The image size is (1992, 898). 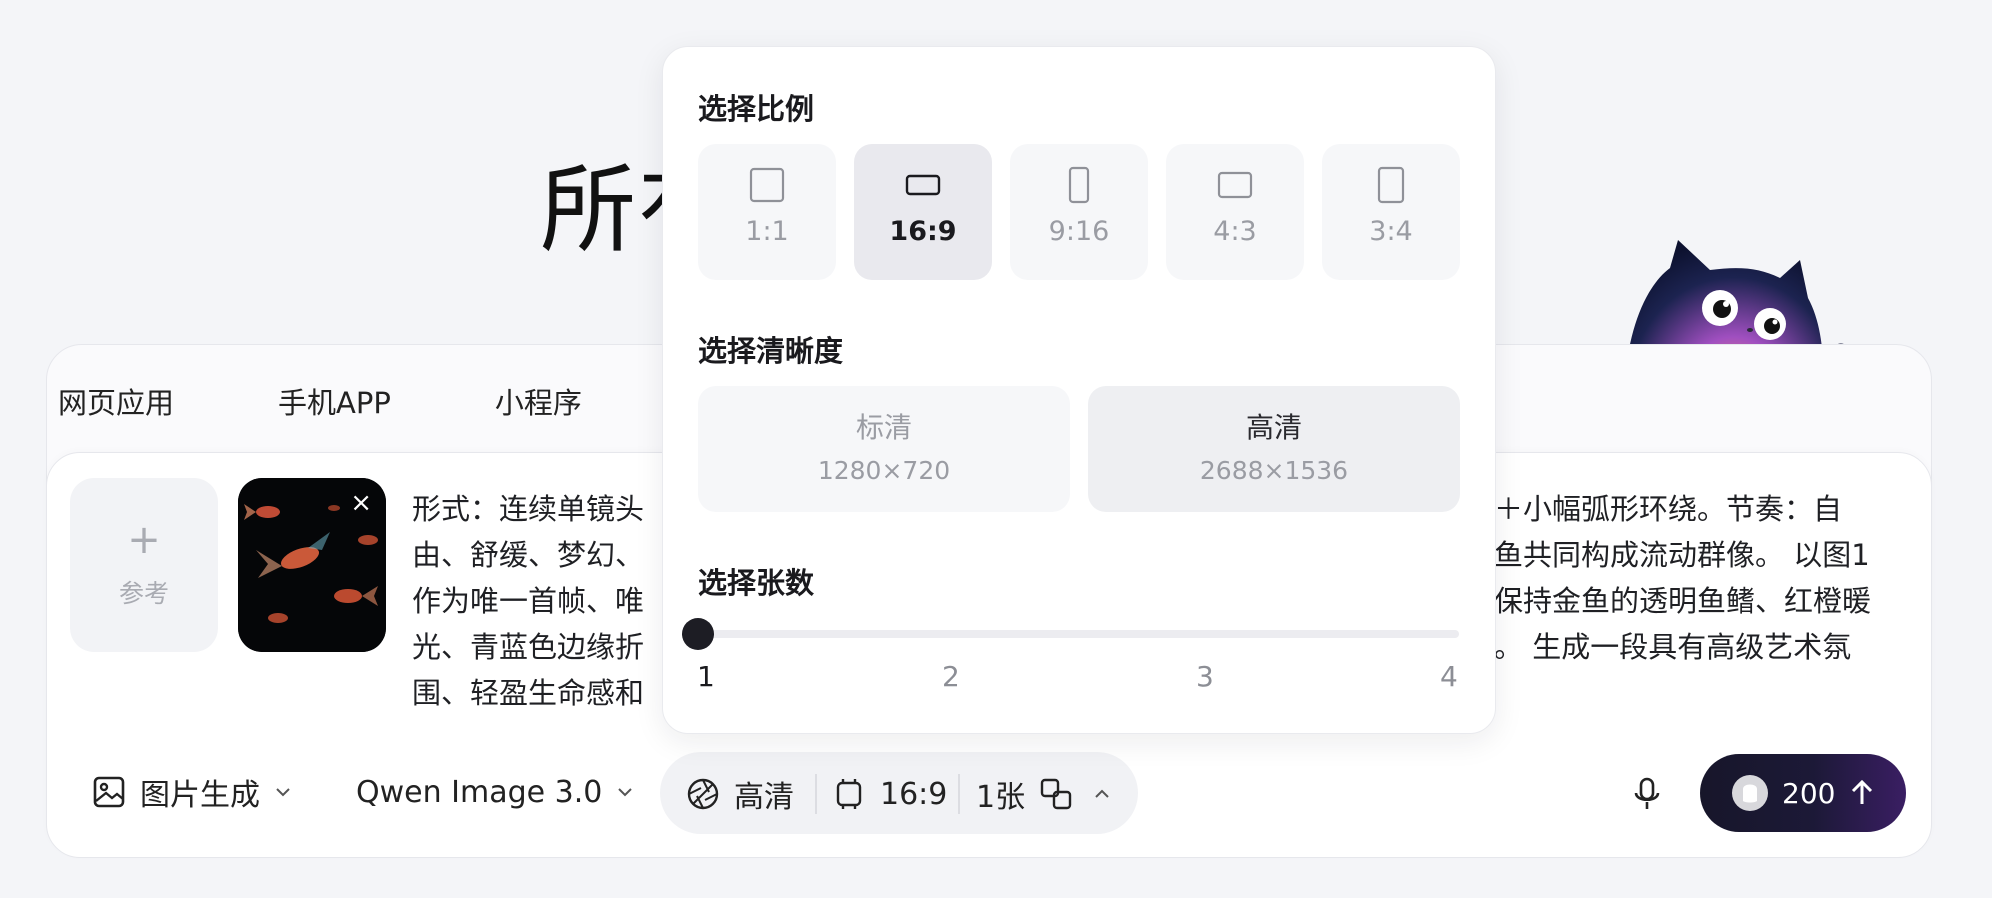 I want to click on quality-label: 高清, so click(x=764, y=797).